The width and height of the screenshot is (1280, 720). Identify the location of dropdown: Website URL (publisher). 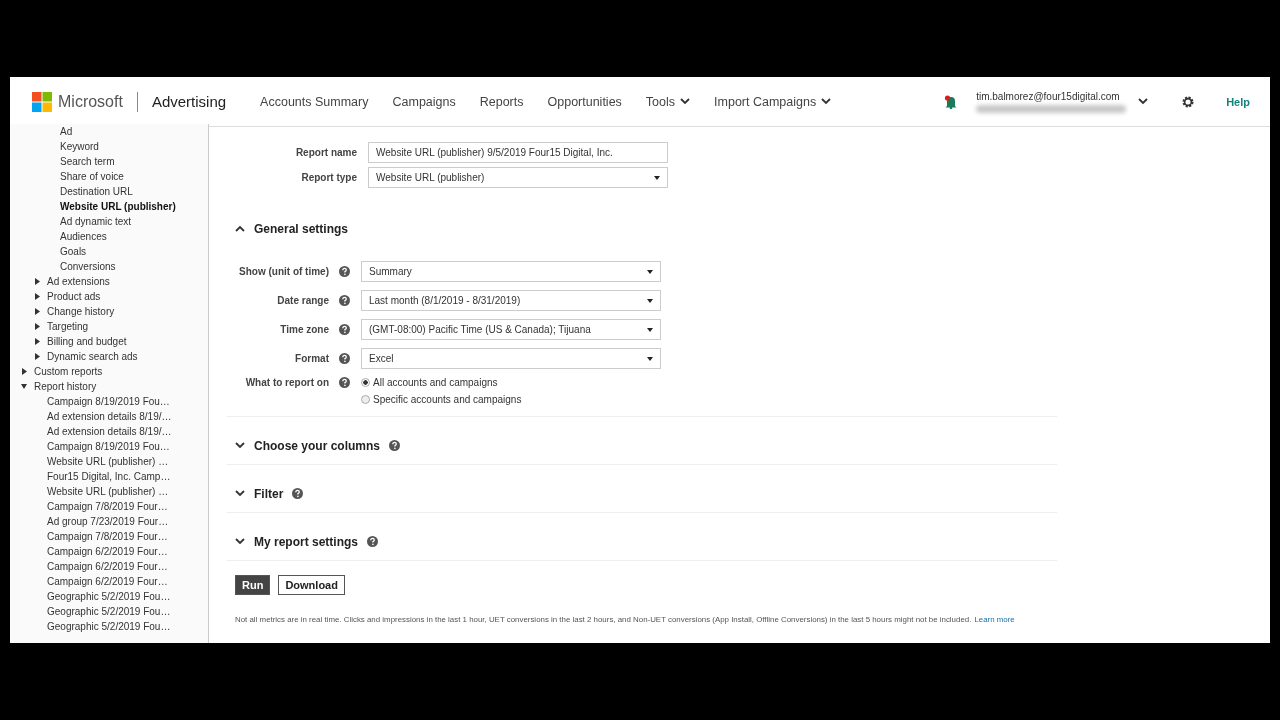
(518, 177).